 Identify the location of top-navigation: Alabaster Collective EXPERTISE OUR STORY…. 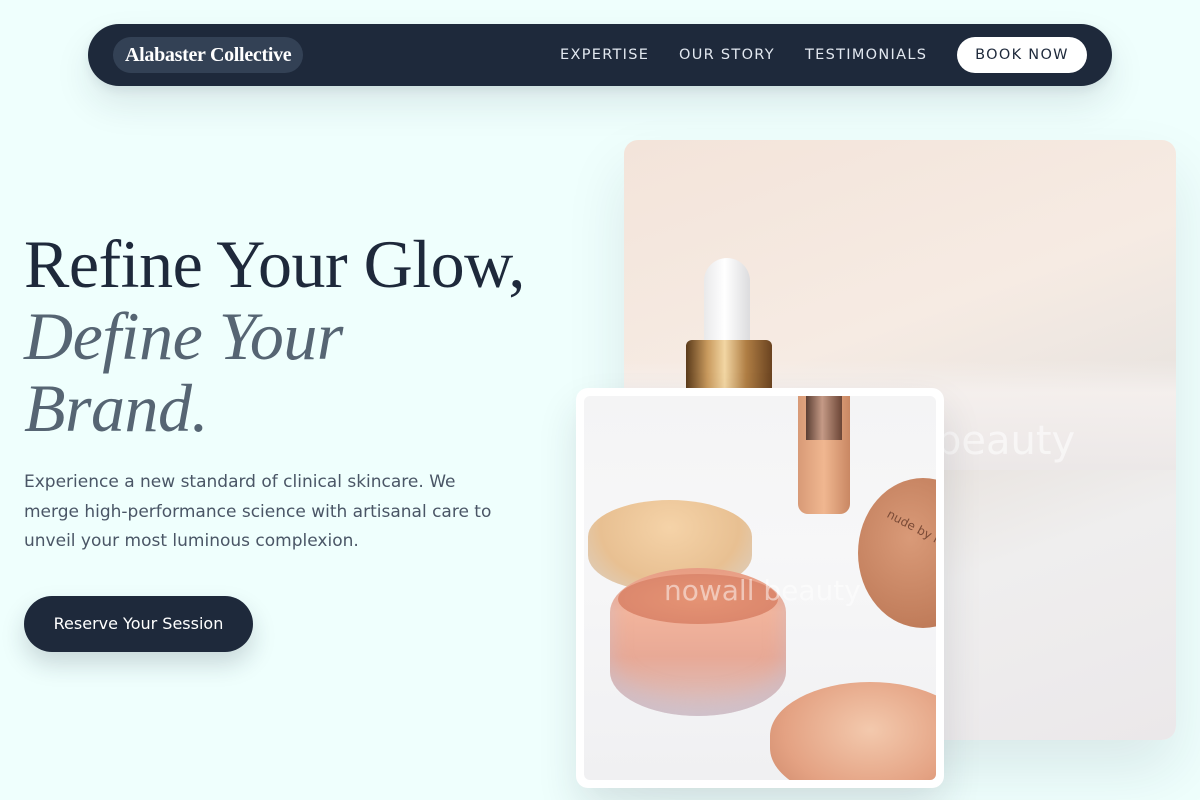
(600, 55).